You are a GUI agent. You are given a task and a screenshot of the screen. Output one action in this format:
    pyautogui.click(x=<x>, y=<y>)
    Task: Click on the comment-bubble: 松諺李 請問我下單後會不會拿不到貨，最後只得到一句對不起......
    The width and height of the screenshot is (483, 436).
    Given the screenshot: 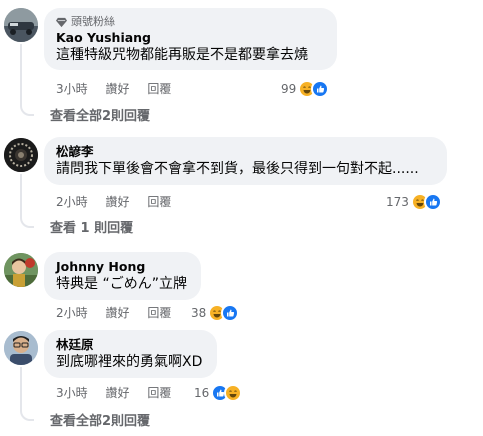 What is the action you would take?
    pyautogui.click(x=245, y=161)
    